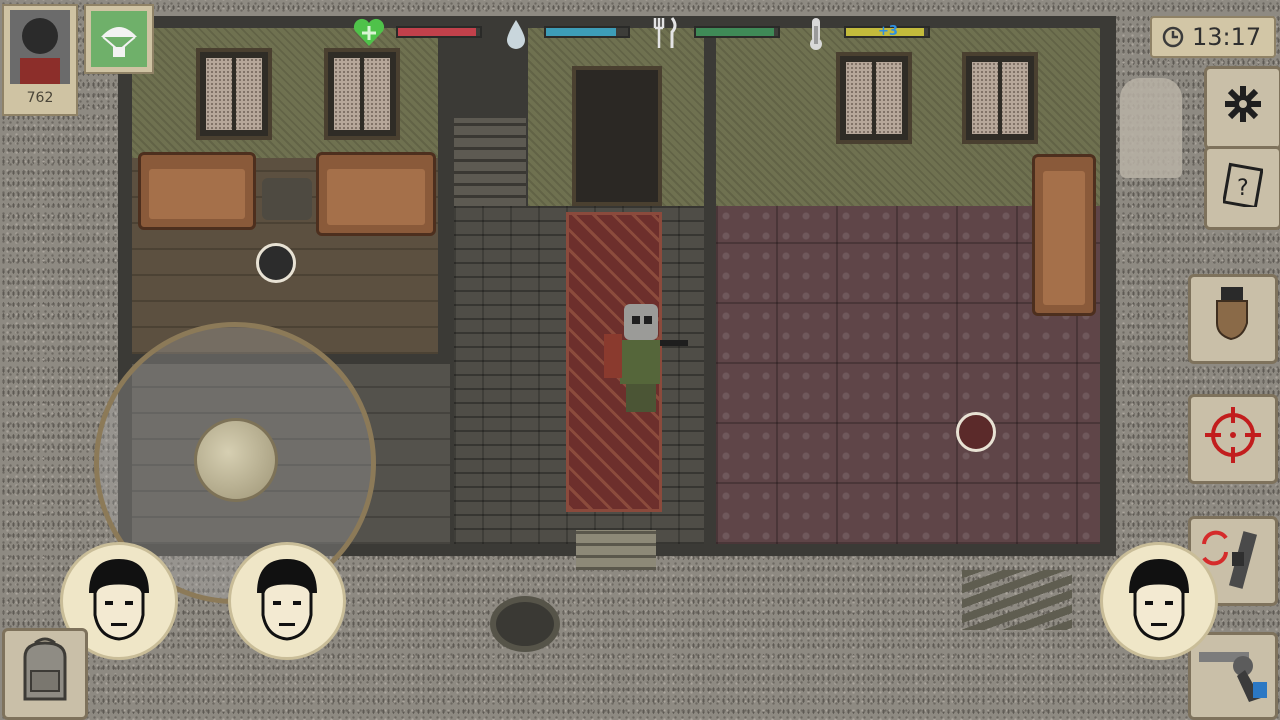 The image size is (1280, 720). Describe the element at coordinates (525, 624) in the screenshot. I see `tire` at that location.